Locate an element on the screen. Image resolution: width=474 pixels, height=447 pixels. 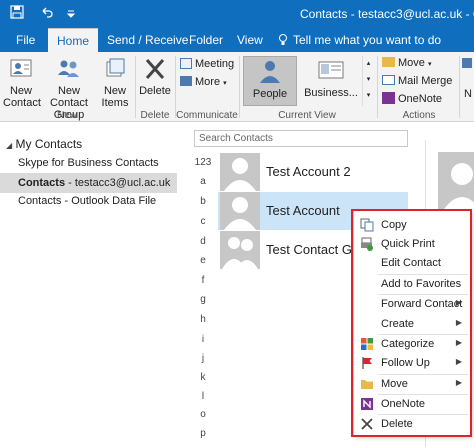
my-contacts-label: My Contacts is located at coordinates (49, 144).